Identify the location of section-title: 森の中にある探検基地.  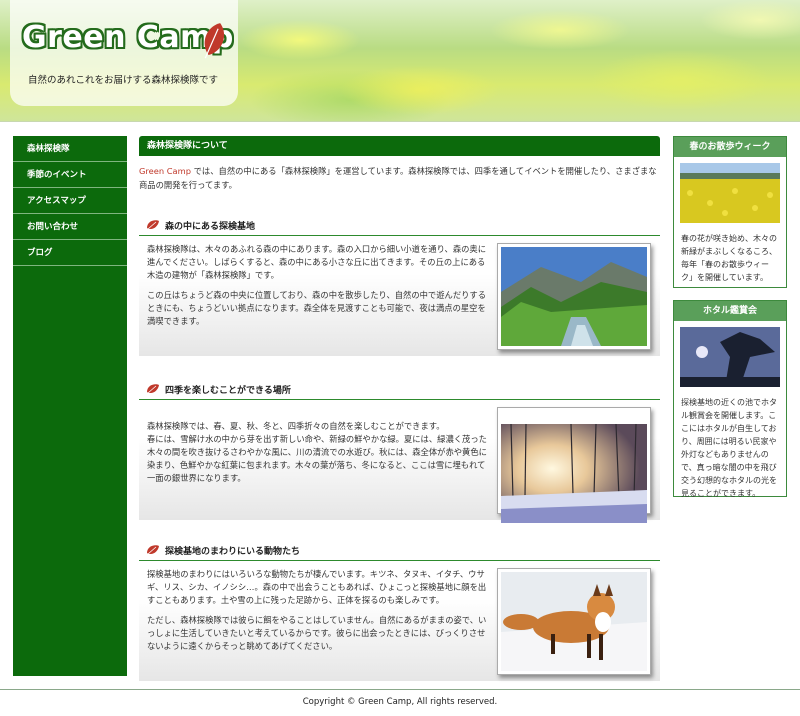
(210, 227).